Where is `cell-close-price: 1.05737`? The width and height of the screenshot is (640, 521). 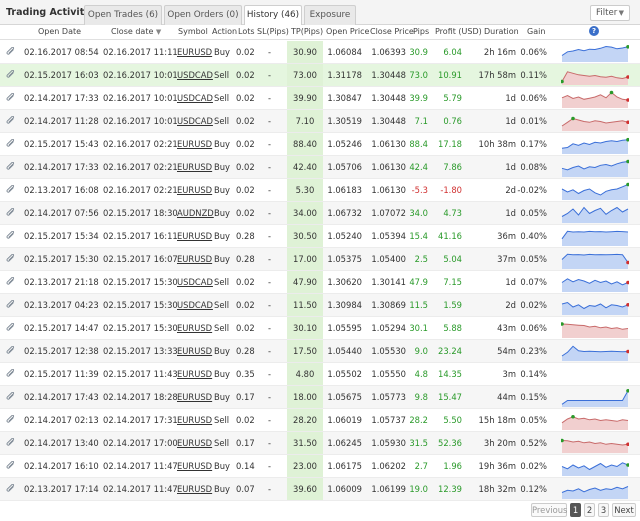 cell-close-price: 1.05737 is located at coordinates (388, 420).